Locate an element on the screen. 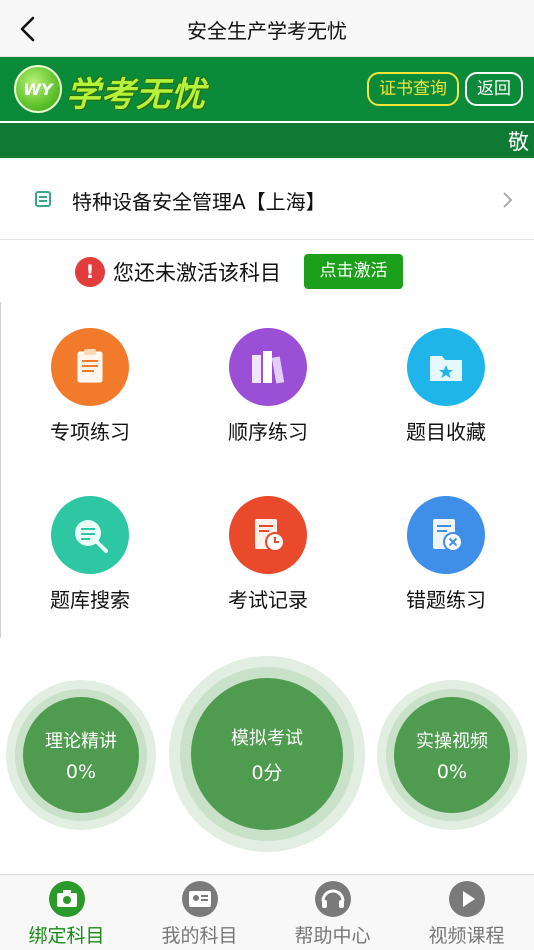 This screenshot has width=534, height=950. feature-sequential-practice: 顺序练习 is located at coordinates (268, 386).